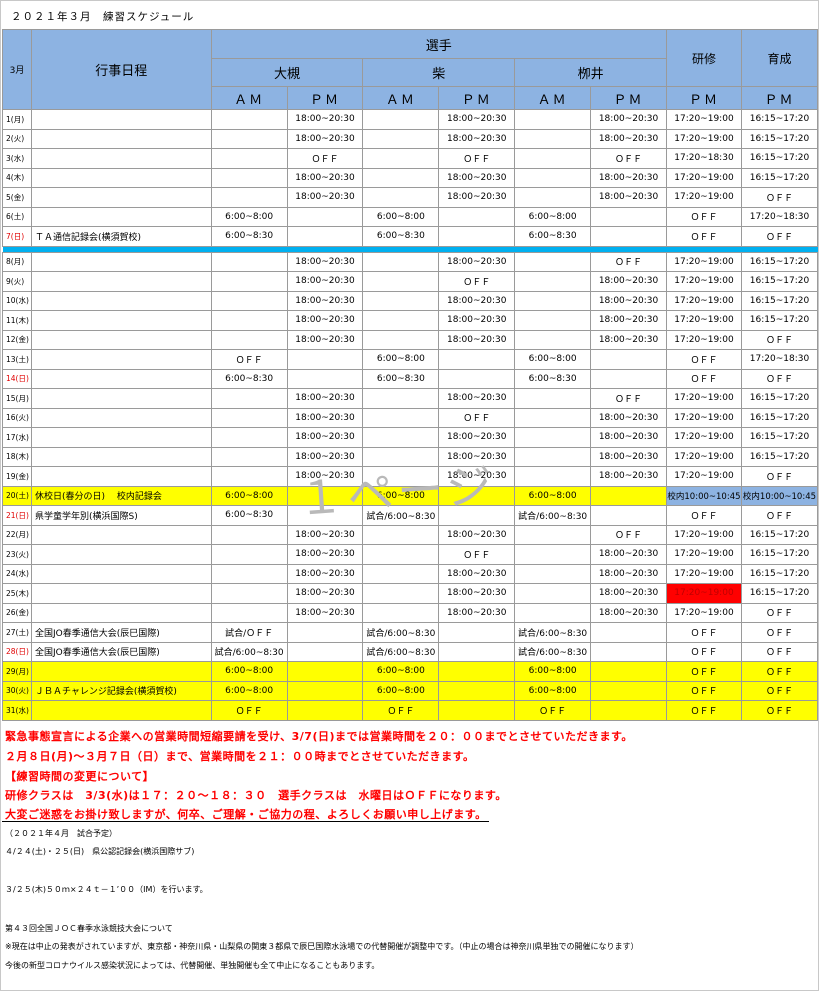 The height and width of the screenshot is (991, 819). Describe the element at coordinates (121, 236) in the screenshot. I see `event-cell: ＴＡ通信記録会(横須賀校)` at that location.